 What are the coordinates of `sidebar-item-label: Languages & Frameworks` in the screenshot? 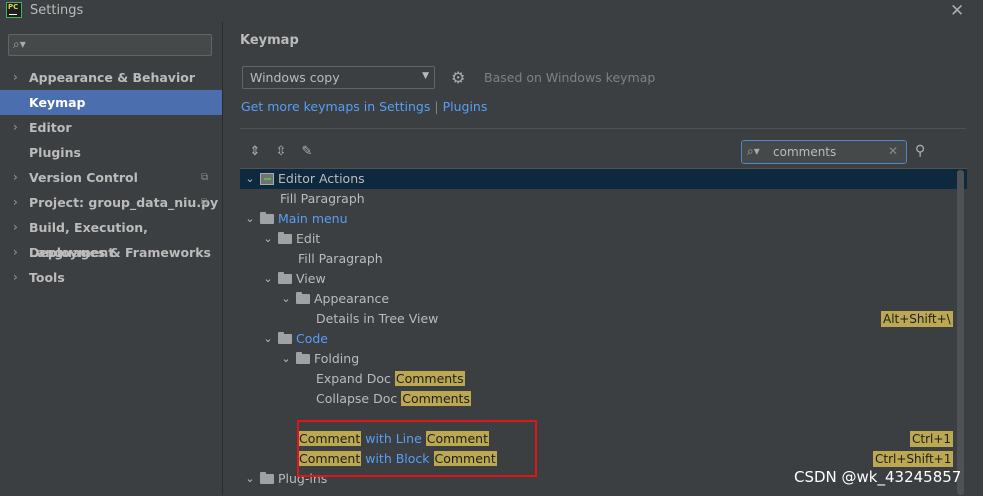 It's located at (120, 252).